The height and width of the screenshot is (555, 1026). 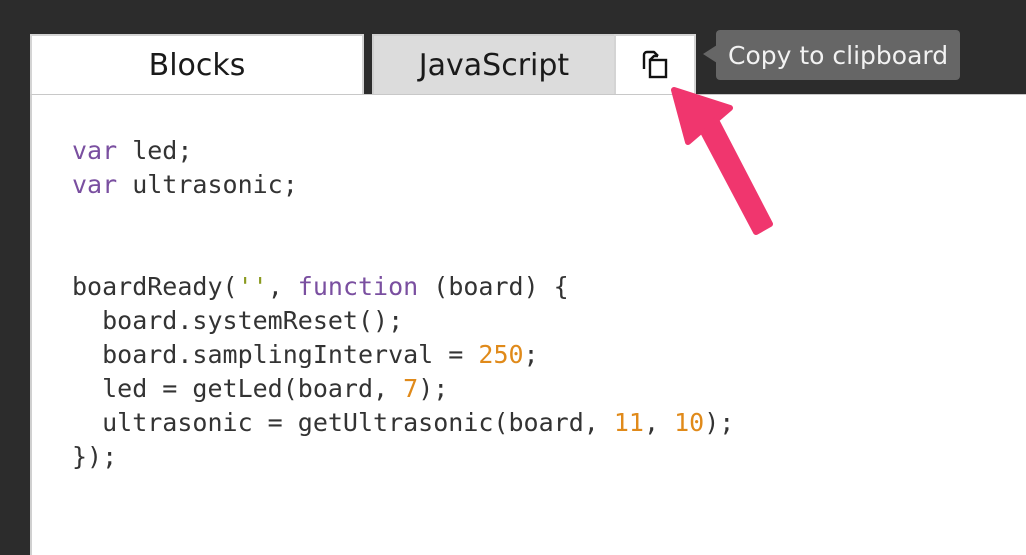 I want to click on code-line: var led;, so click(x=403, y=151).